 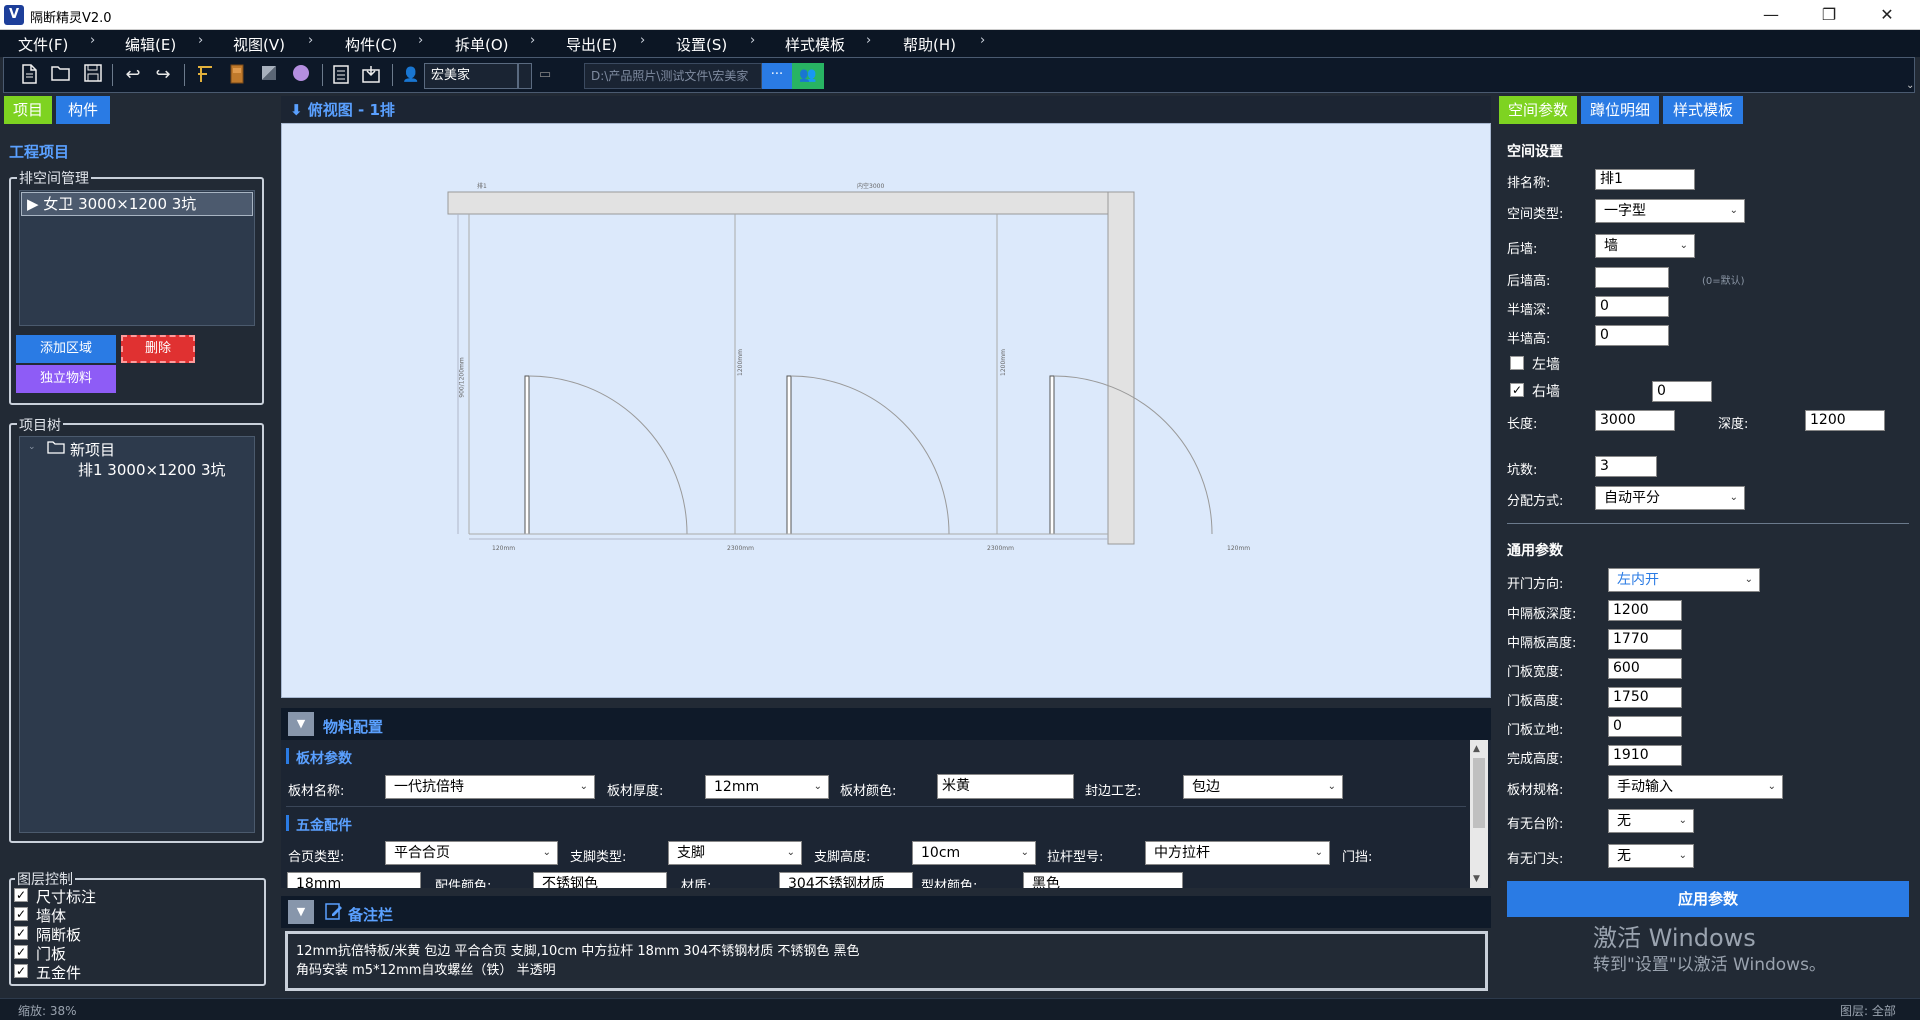 What do you see at coordinates (1645, 755) in the screenshot?
I see `finish-height-input: 1910` at bounding box center [1645, 755].